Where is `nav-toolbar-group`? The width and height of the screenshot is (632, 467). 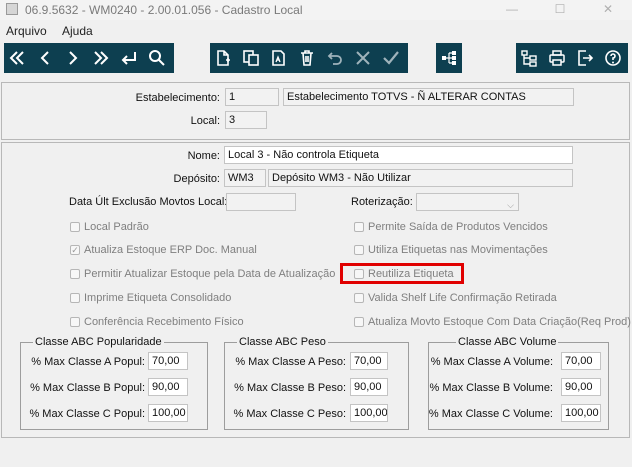 nav-toolbar-group is located at coordinates (89, 58).